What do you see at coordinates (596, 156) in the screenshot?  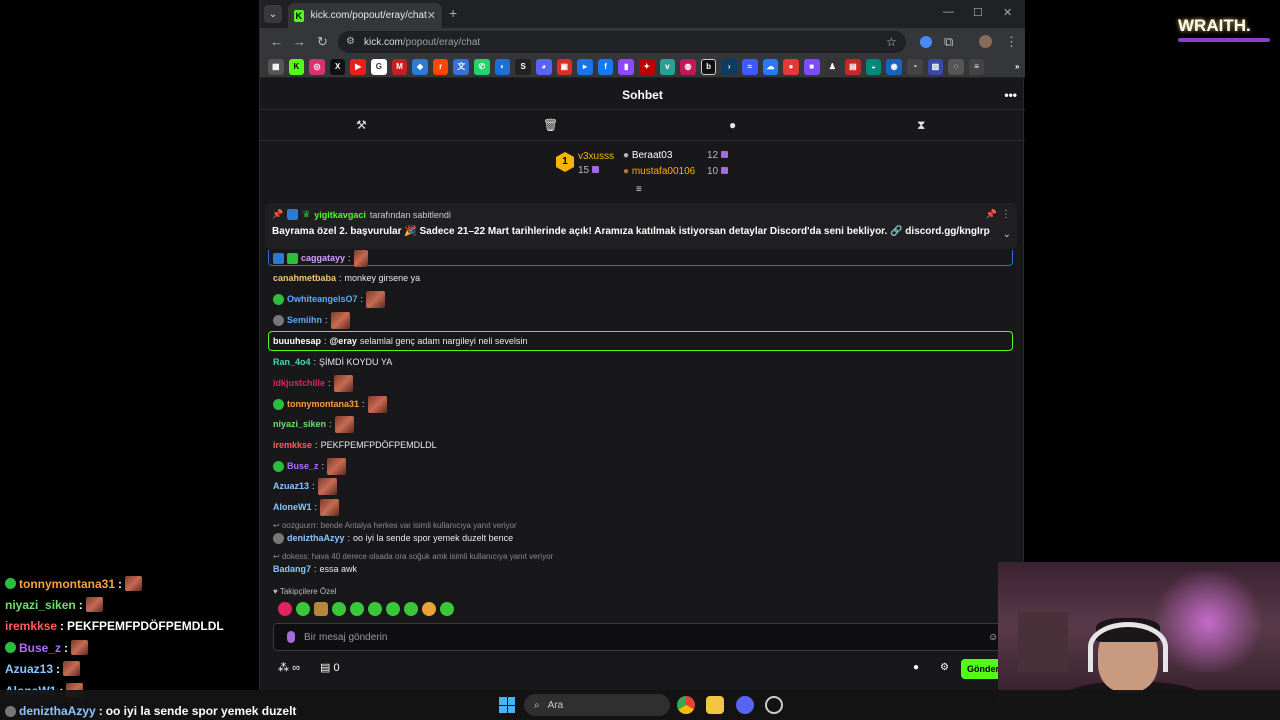 I see `leaderboard-first-name: v3xusss` at bounding box center [596, 156].